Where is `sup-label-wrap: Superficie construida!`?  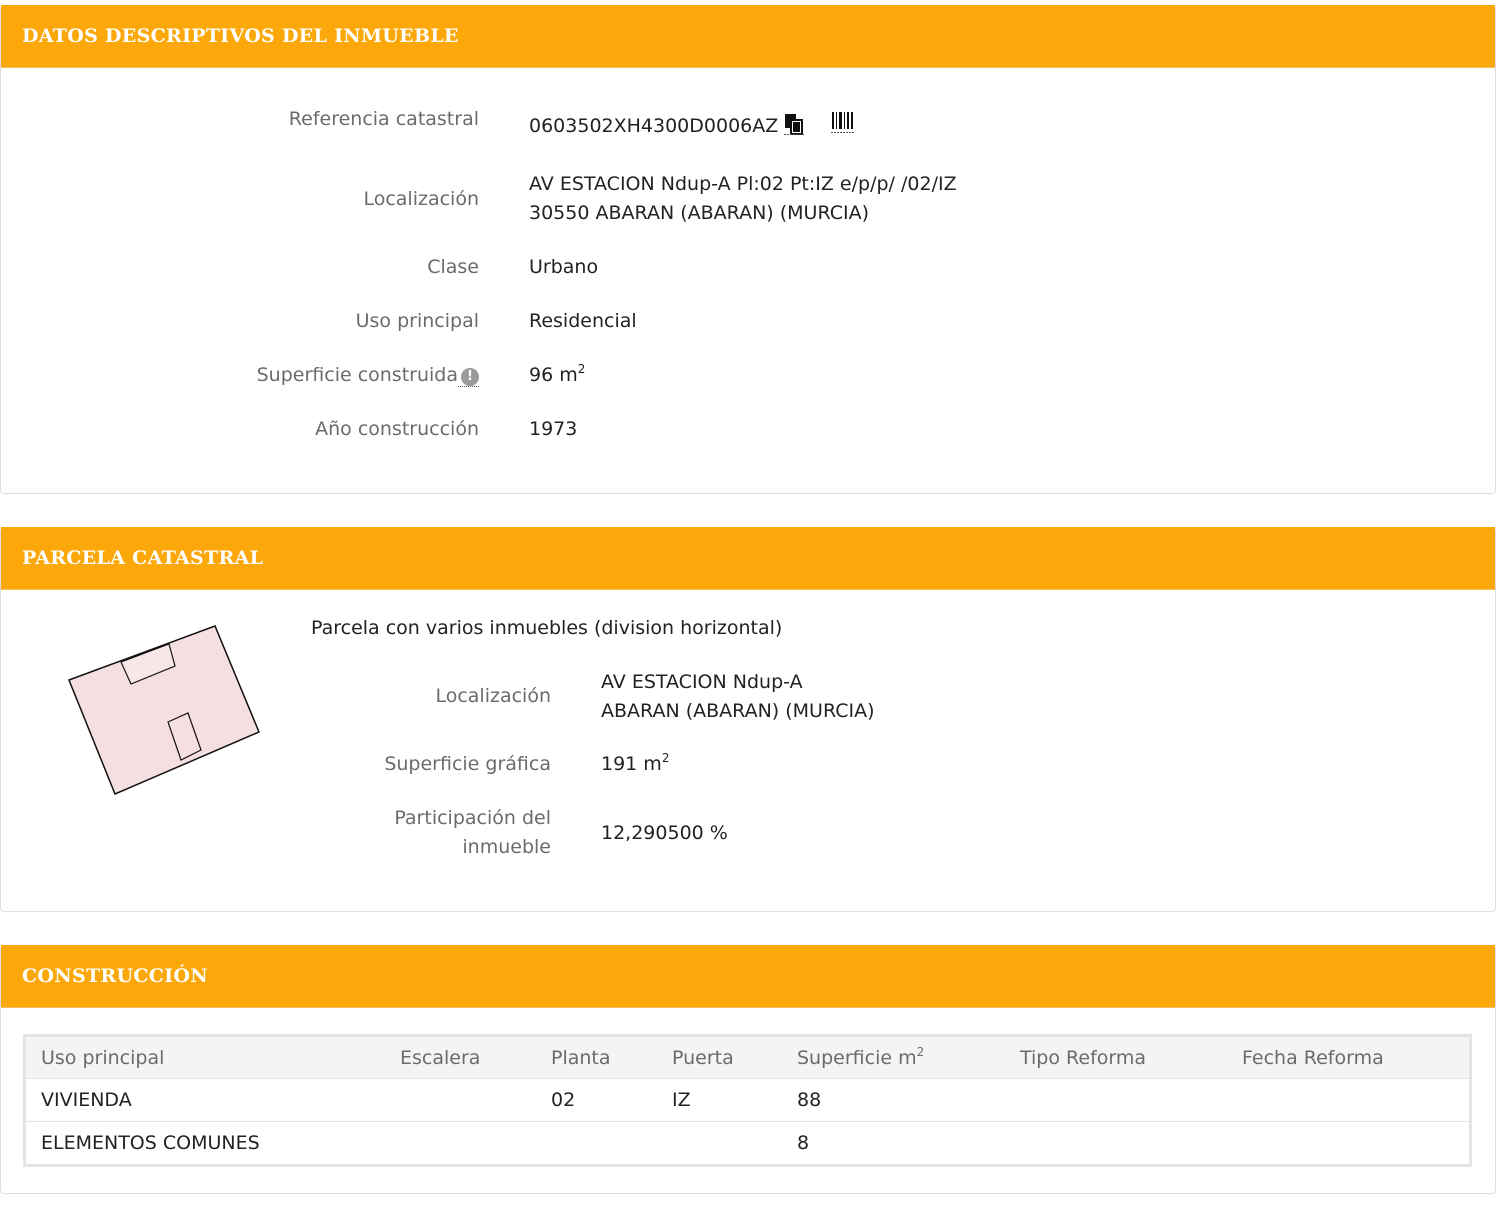
sup-label-wrap: Superficie construida! is located at coordinates (368, 375).